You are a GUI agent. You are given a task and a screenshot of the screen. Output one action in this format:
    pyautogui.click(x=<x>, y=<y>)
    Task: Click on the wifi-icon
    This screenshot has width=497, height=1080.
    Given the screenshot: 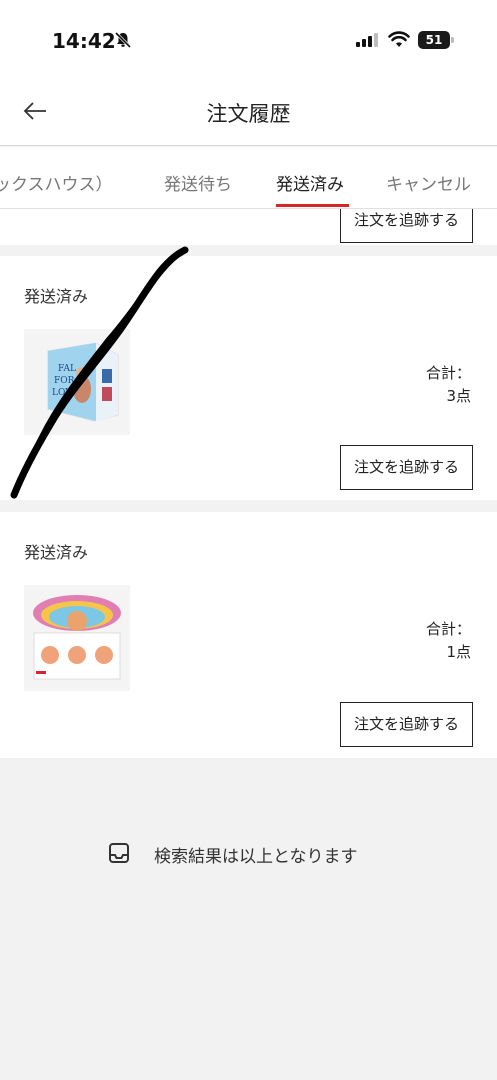 What is the action you would take?
    pyautogui.click(x=399, y=39)
    